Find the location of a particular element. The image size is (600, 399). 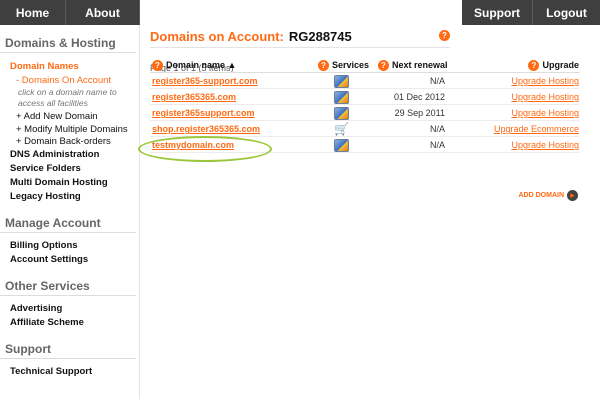

domain-help-icon: ? is located at coordinates (157, 65).